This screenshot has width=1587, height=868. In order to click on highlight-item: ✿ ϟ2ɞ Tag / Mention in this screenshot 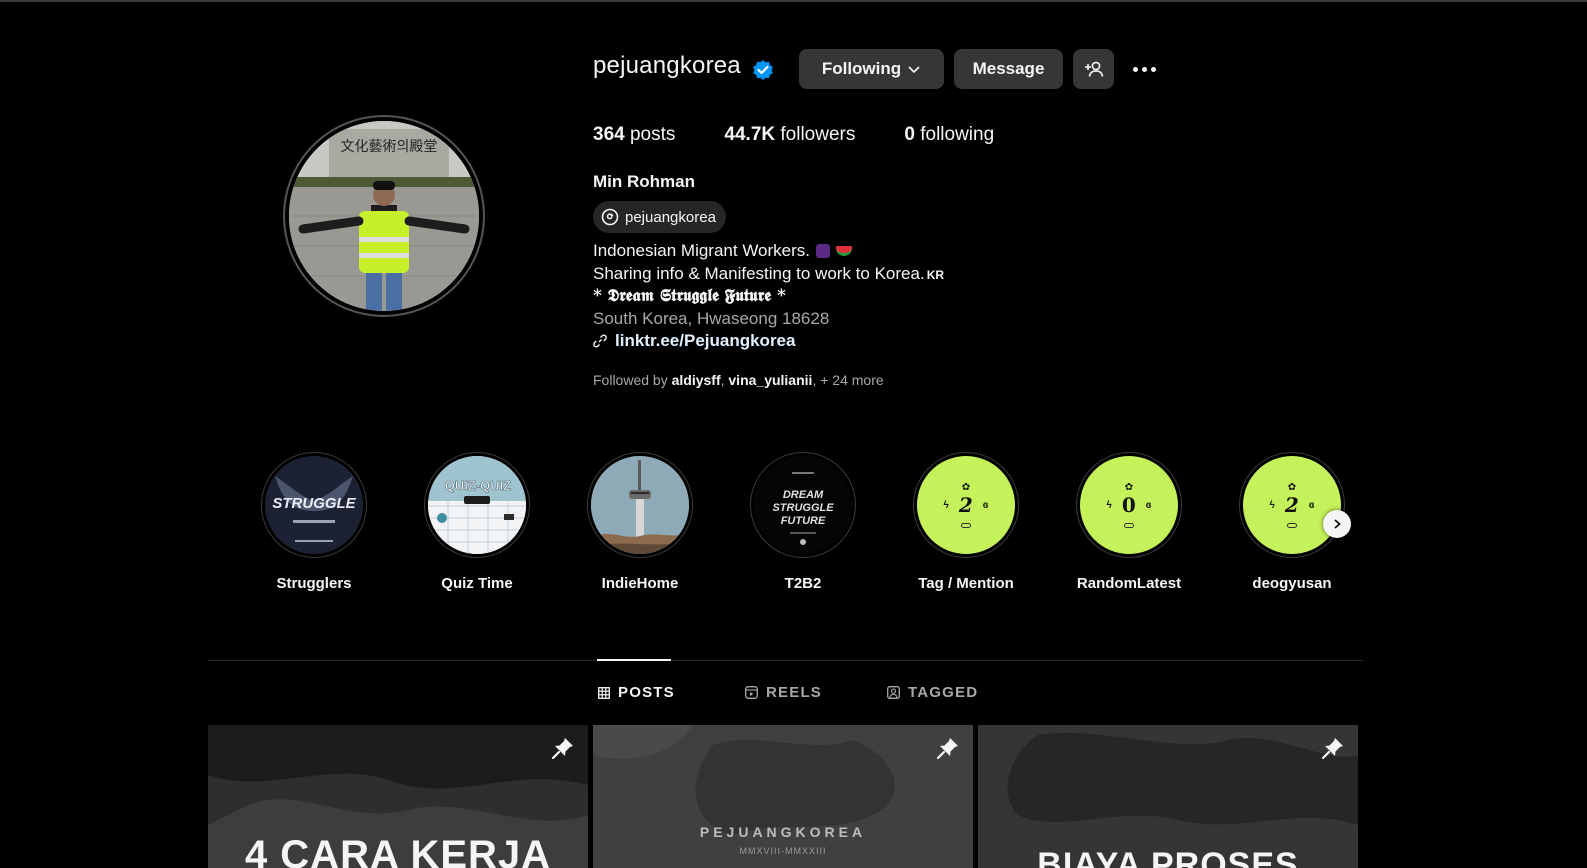, I will do `click(966, 522)`.